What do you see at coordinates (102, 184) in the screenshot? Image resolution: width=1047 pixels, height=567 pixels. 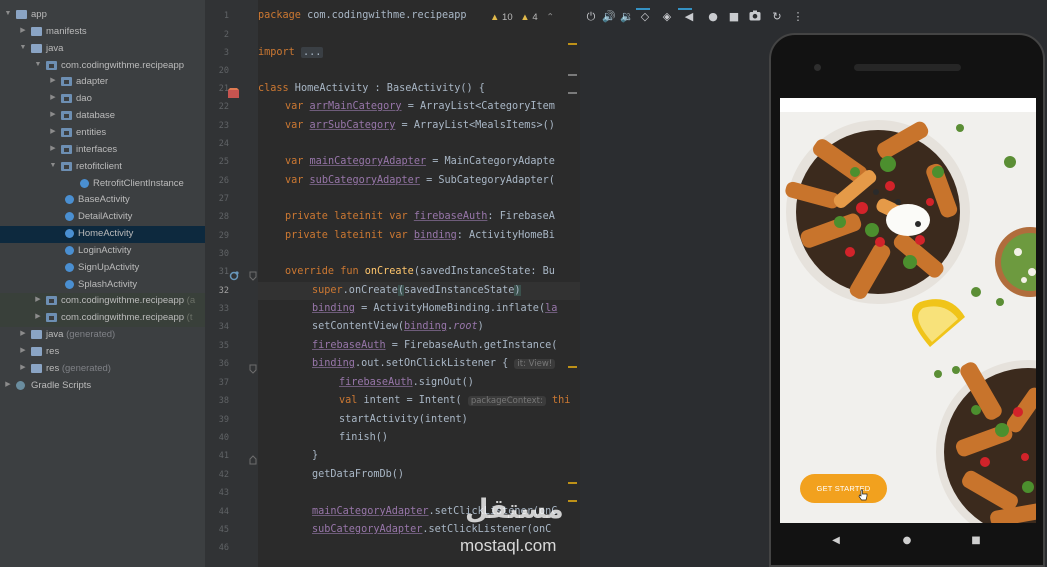 I see `tree-item: RetrofitClientInstance` at bounding box center [102, 184].